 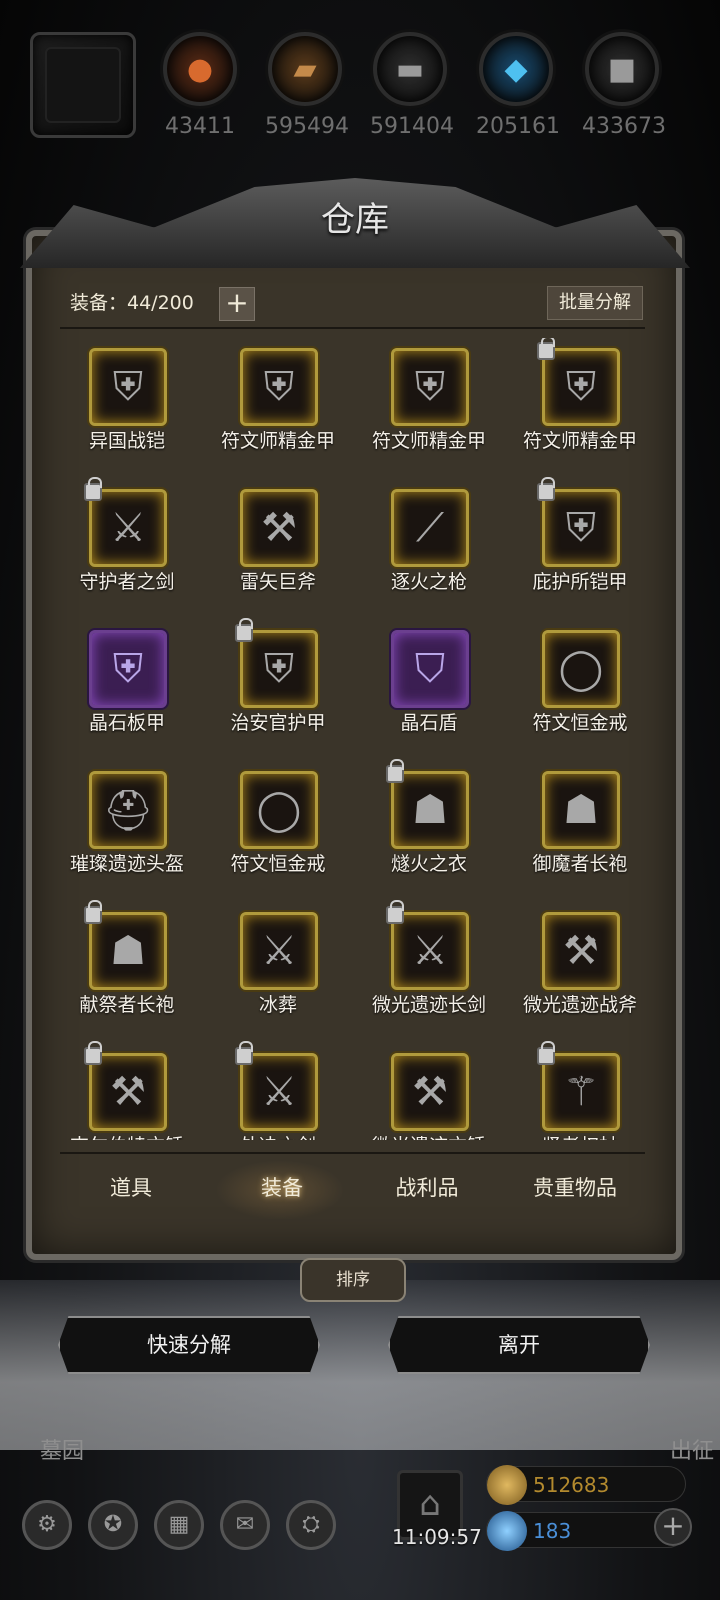 I want to click on resource-iron: ▬ 591404, so click(x=412, y=85).